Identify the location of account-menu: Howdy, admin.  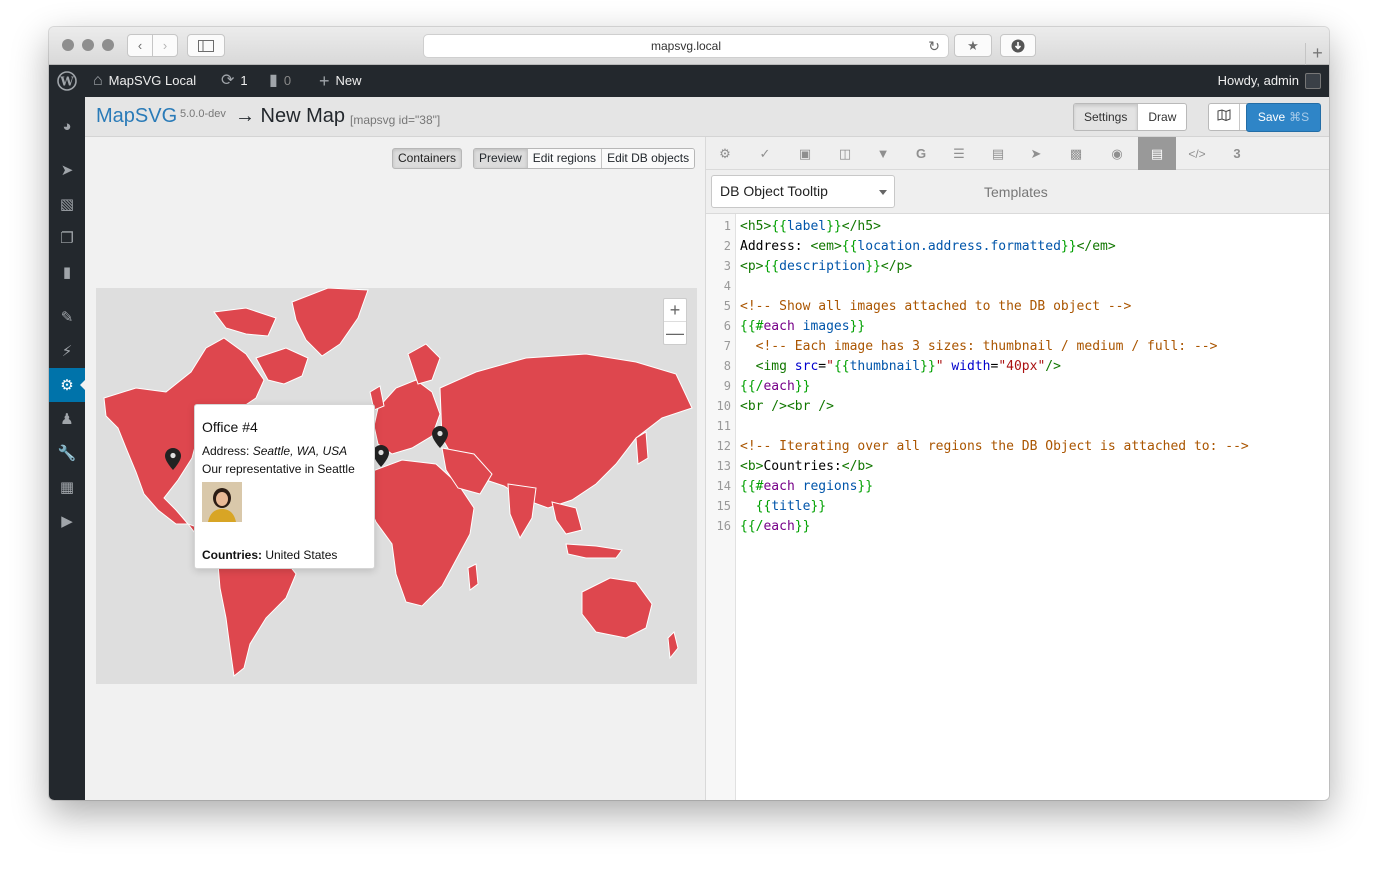
(1269, 81).